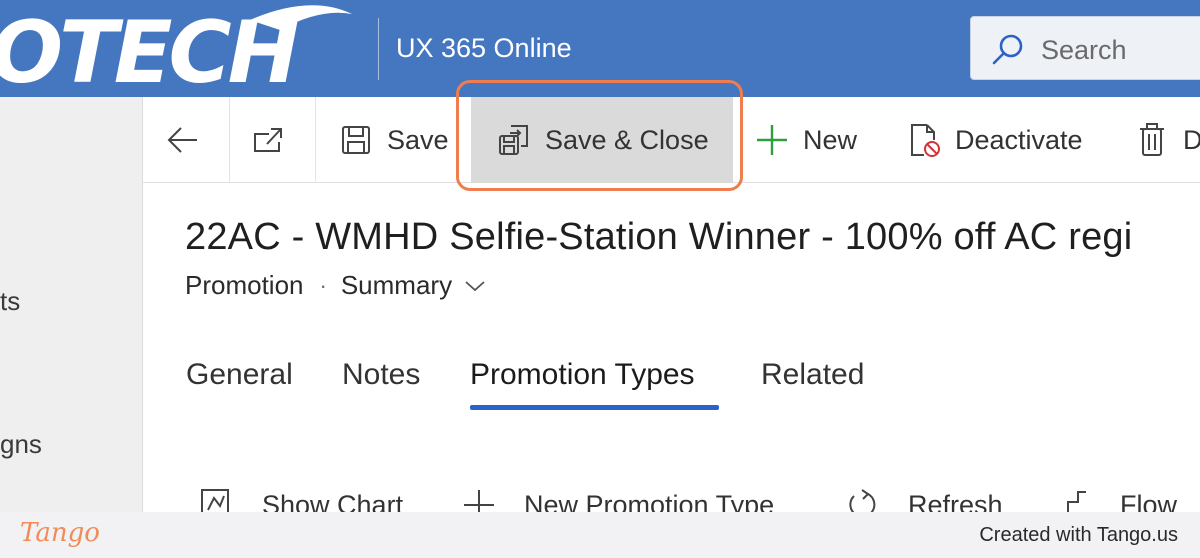  I want to click on open-in-new-window-button, so click(271, 140).